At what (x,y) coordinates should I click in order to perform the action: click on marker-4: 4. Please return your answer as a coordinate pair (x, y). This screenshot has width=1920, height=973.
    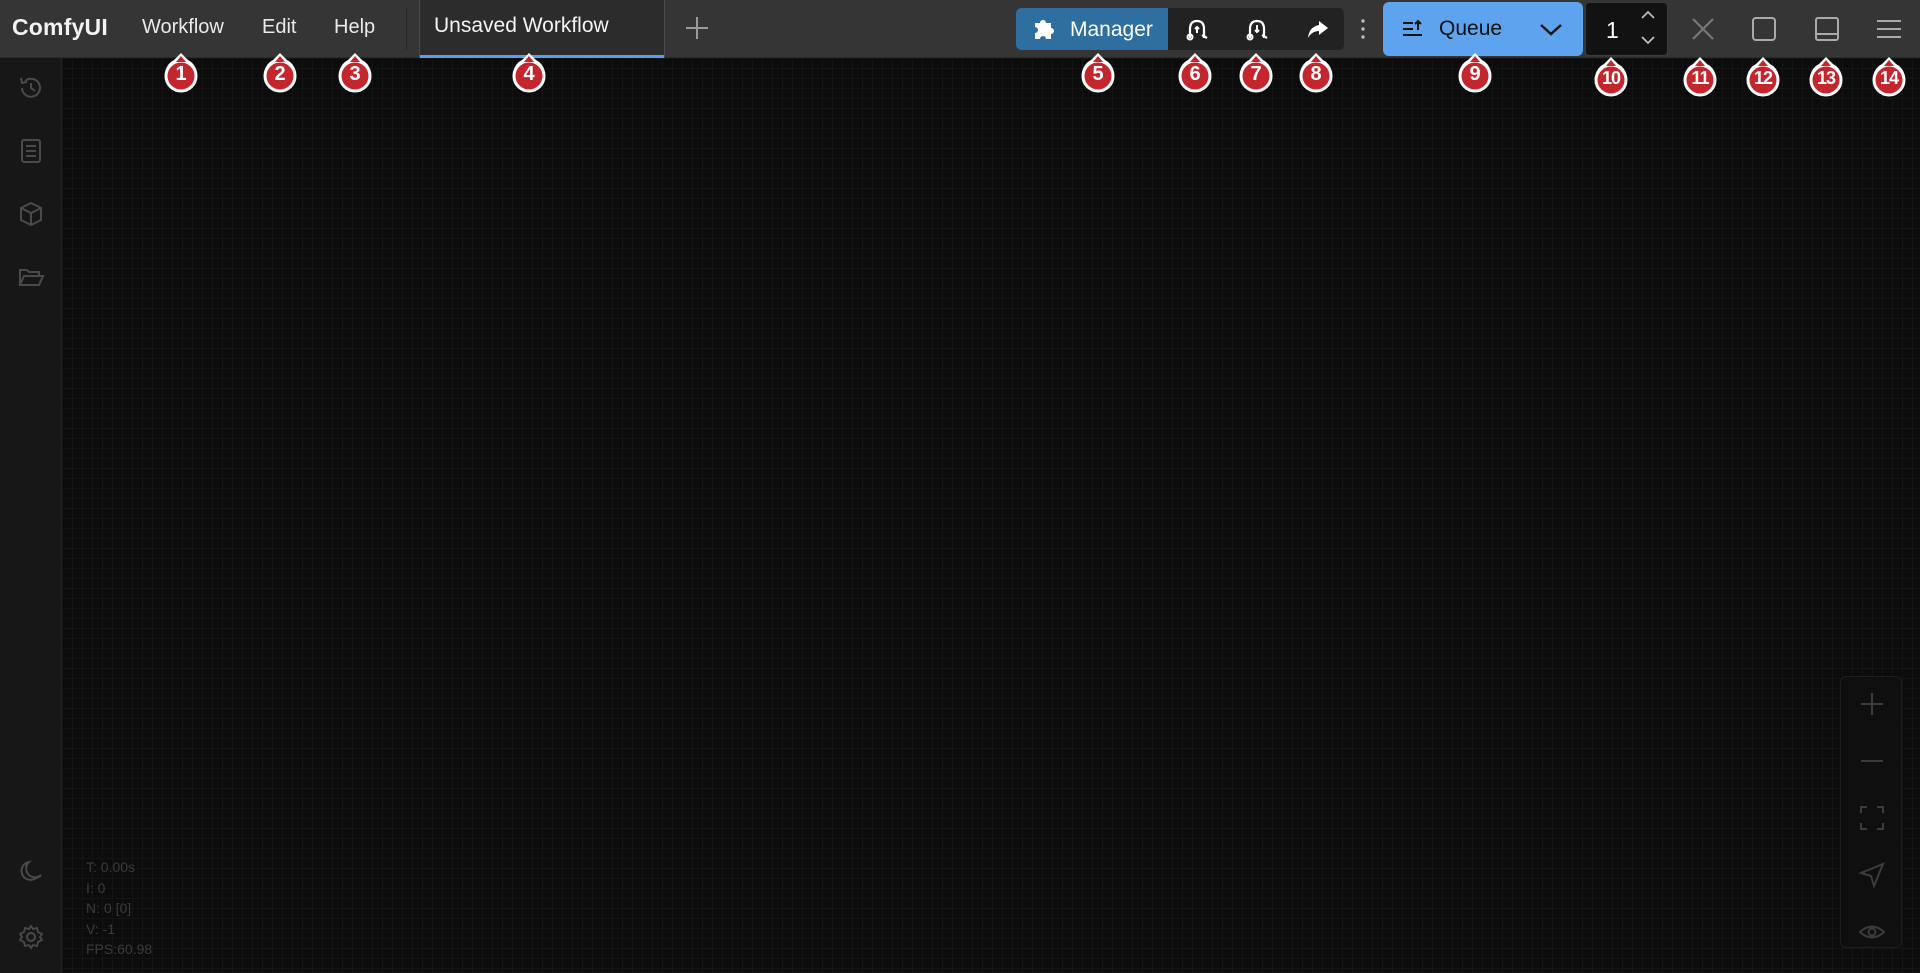
    Looking at the image, I should click on (529, 74).